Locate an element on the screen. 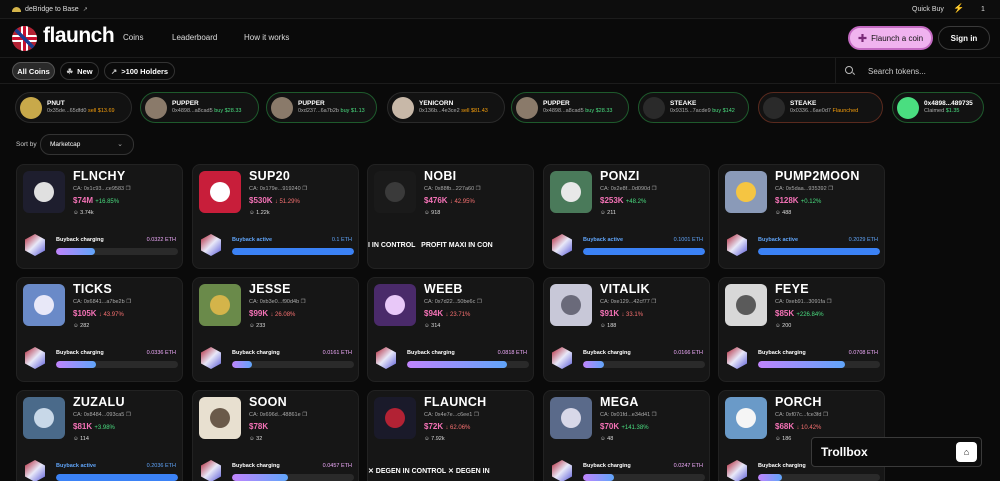 This screenshot has height=481, width=1000. market-cap: $70K +141.38% is located at coordinates (624, 426).